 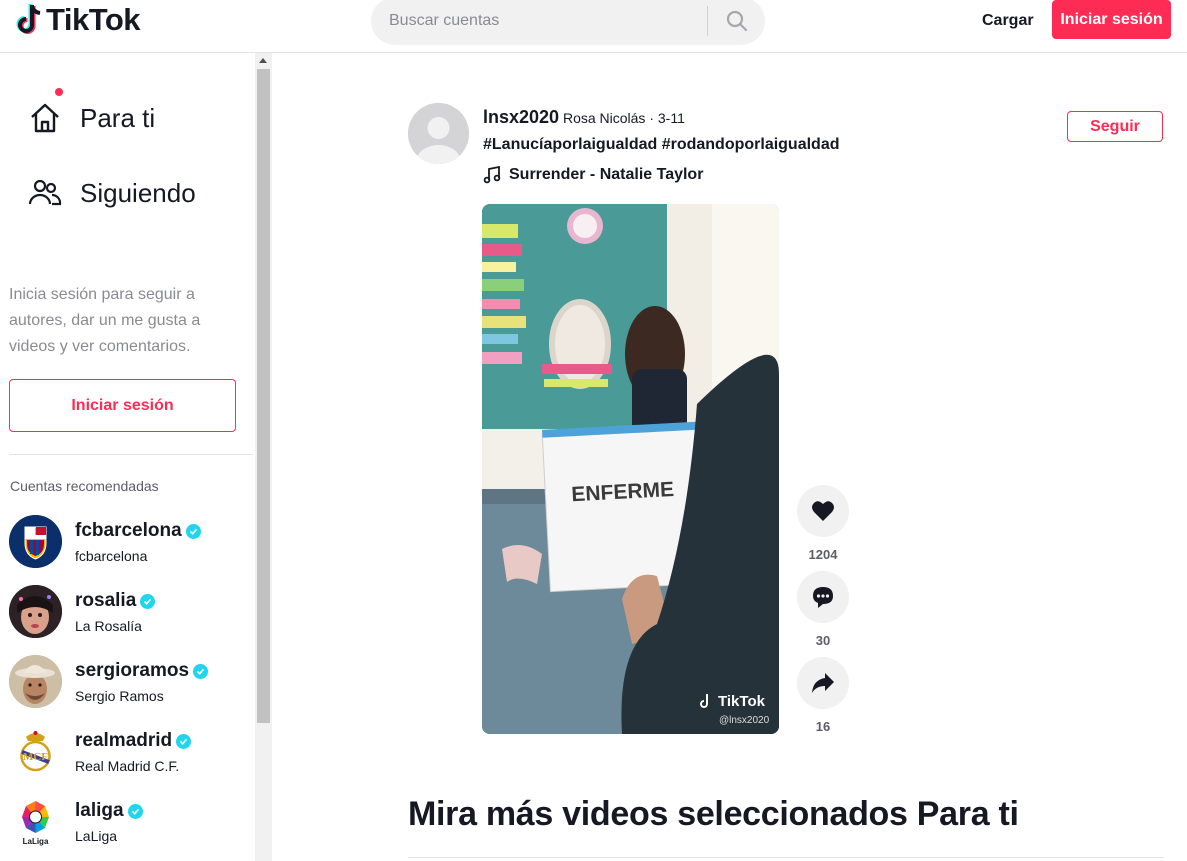 I want to click on post-music: Surrender - Natalie Taylor, so click(x=593, y=175).